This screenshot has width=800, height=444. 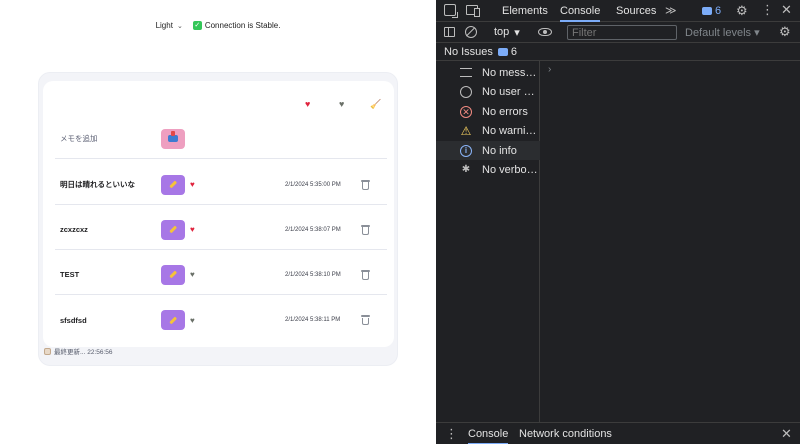 What do you see at coordinates (510, 169) in the screenshot?
I see `sidebar-item-label: No verbose` at bounding box center [510, 169].